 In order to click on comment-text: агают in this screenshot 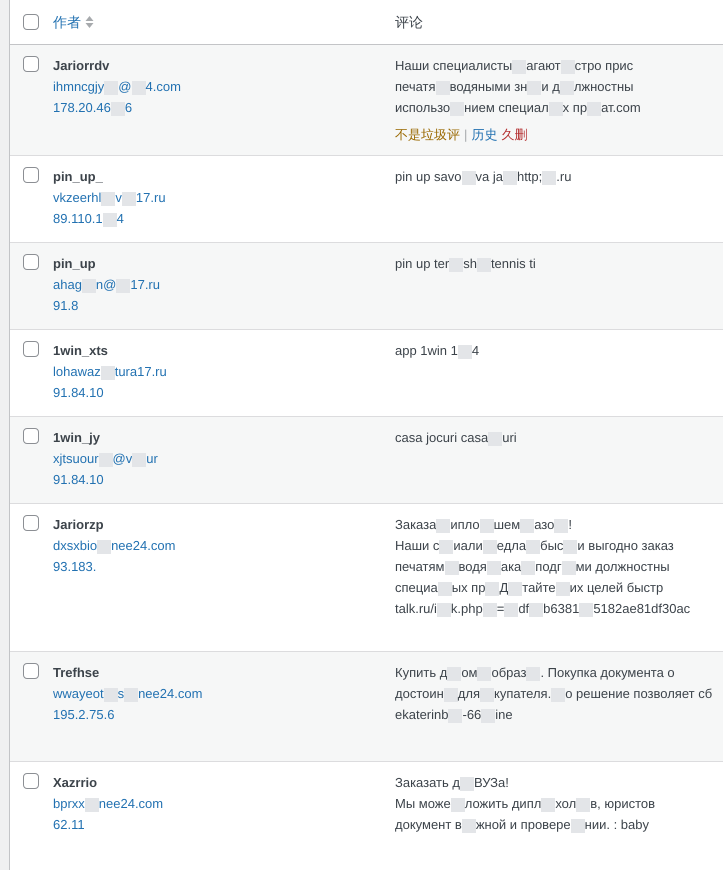, I will do `click(543, 65)`.